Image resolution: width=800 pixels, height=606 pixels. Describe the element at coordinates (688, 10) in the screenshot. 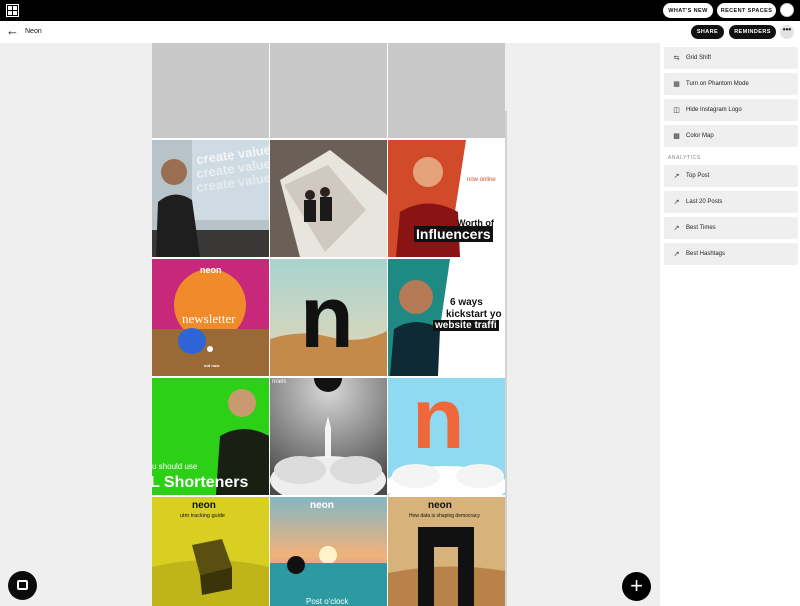

I see `whats-new-button: WHAT'S NEW` at that location.